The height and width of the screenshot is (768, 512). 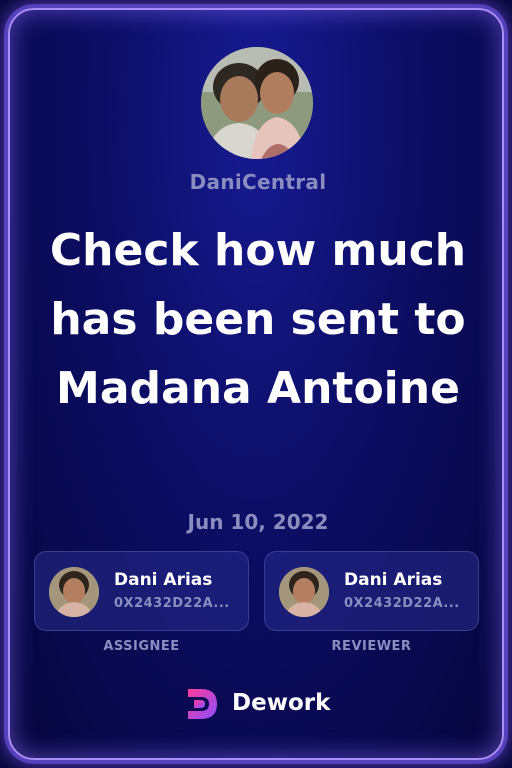 I want to click on reviewer-name: Dani Arias, so click(x=393, y=580).